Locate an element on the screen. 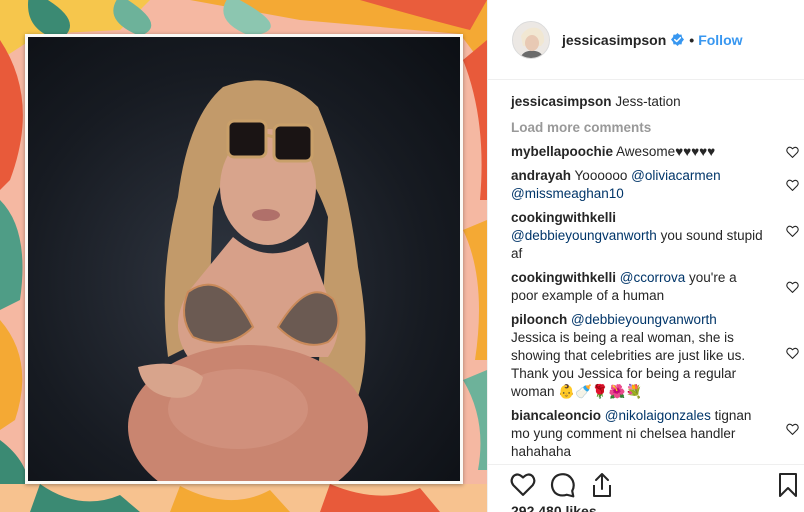  comment-username: piloonch is located at coordinates (539, 319).